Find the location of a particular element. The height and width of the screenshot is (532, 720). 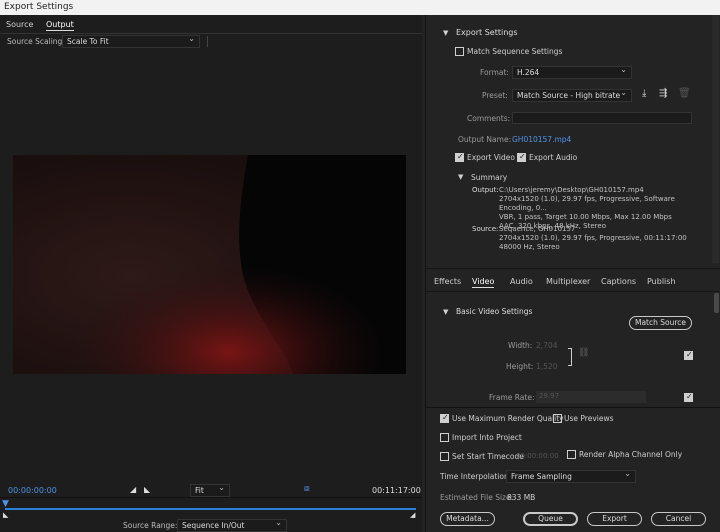

summary-source-label: Source: is located at coordinates (485, 229).